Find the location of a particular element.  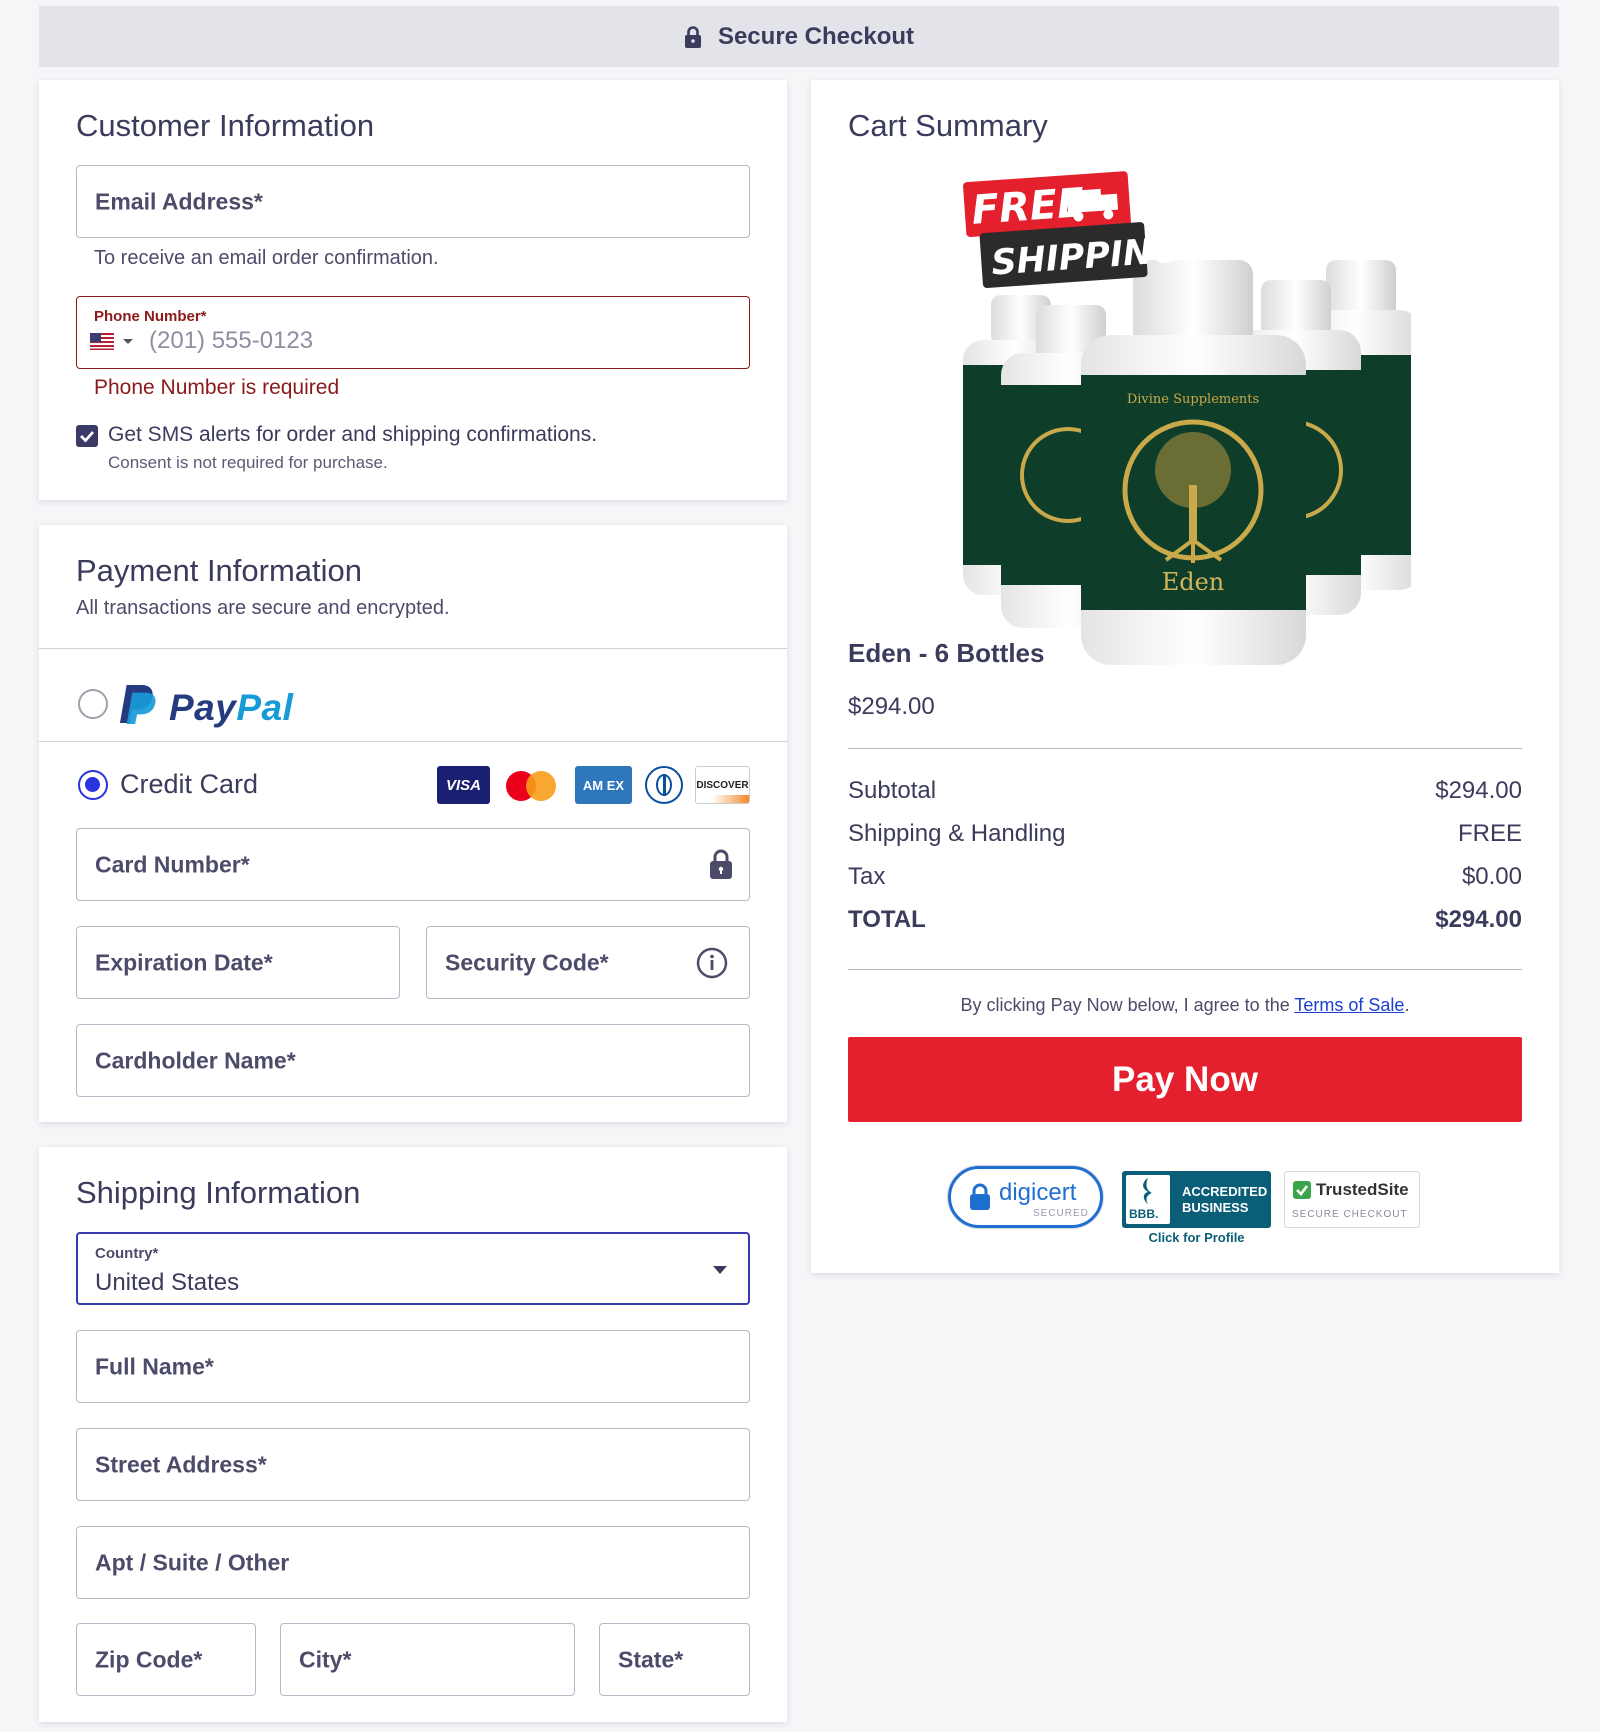

trustedsite-sub-text: SECURE CHECKOUT is located at coordinates (1350, 1214).